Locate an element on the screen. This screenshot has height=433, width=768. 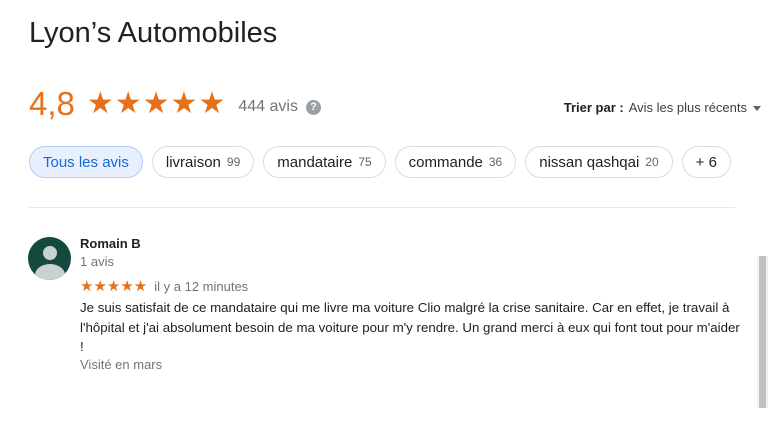
divider is located at coordinates (382, 207).